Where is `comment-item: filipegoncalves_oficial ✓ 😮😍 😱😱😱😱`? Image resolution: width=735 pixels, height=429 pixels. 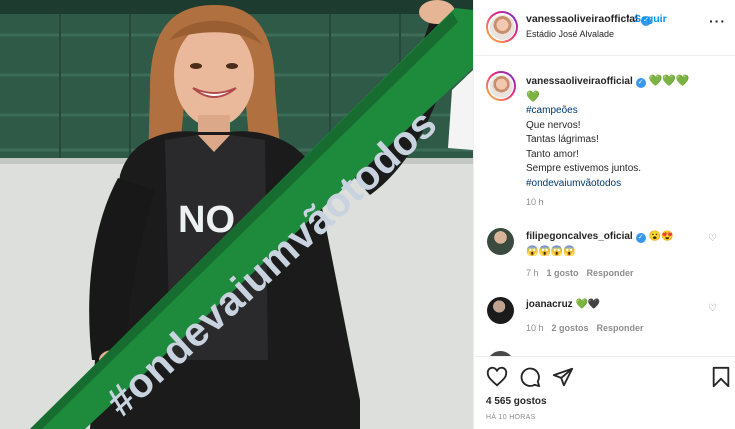
comment-item: filipegoncalves_oficial ✓ 😮😍 😱😱😱😱 is located at coordinates (613, 244).